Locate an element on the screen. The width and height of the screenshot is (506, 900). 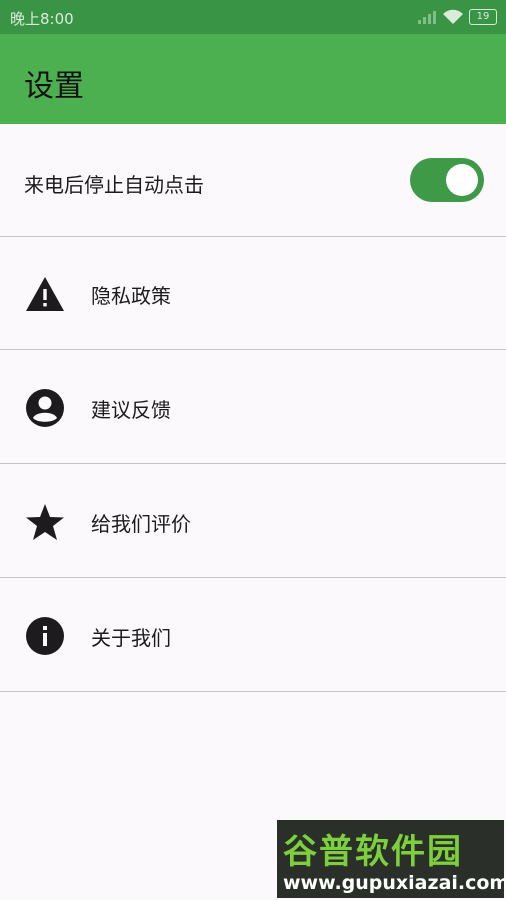
signal-icon is located at coordinates (427, 17).